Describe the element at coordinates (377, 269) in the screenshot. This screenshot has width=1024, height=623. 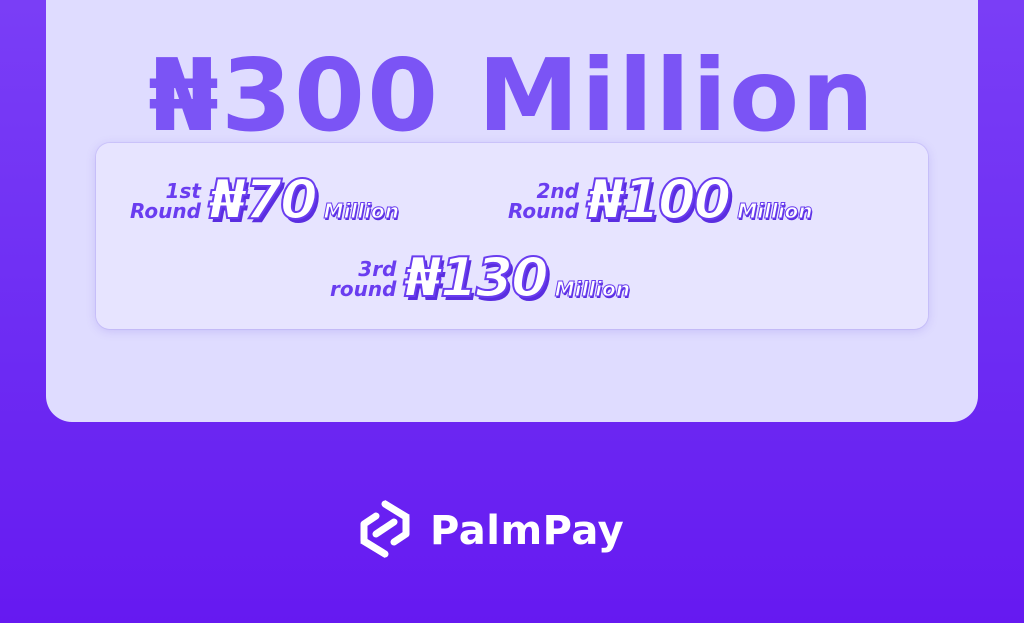
I see `round-ordinal: 3rd` at that location.